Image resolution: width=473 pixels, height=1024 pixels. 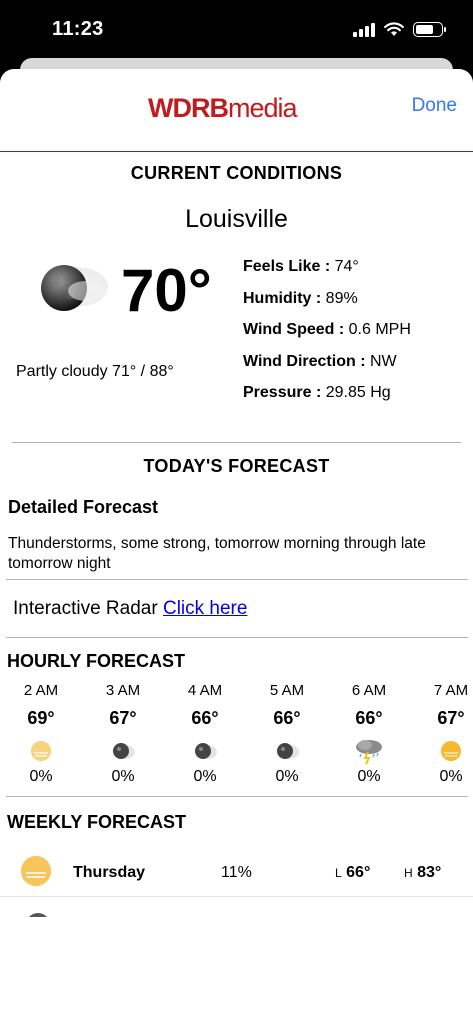 I want to click on hourly-forecast-title: HOURLY FORECAST, so click(x=96, y=661).